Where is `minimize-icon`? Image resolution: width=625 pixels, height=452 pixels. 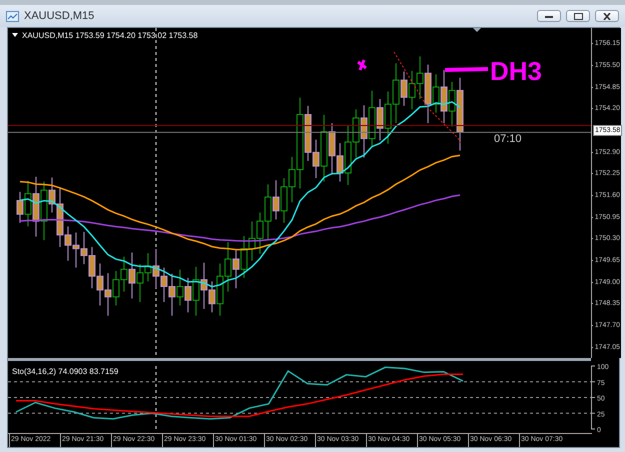 minimize-icon is located at coordinates (549, 16).